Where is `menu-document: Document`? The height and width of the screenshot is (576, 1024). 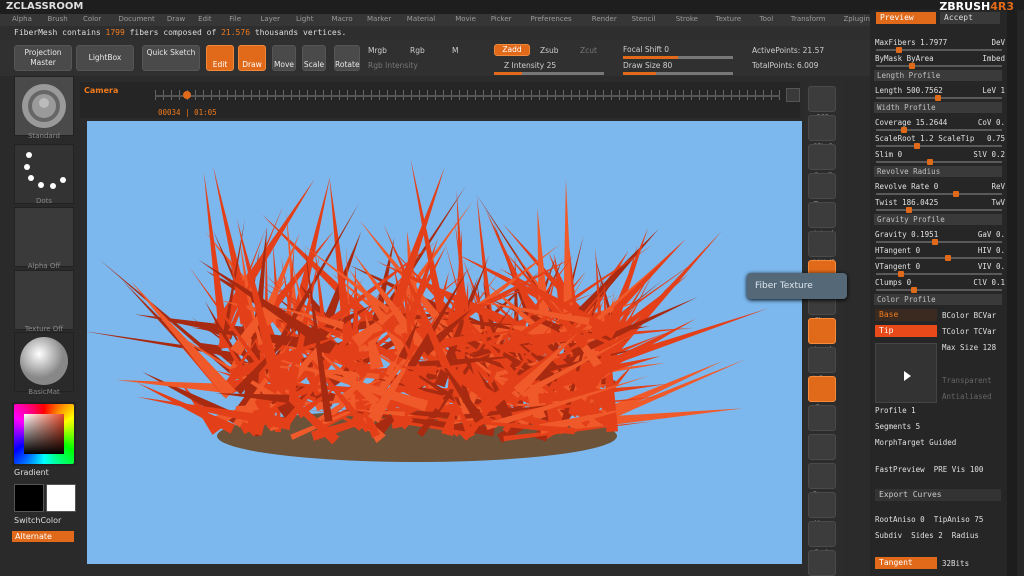 menu-document: Document is located at coordinates (137, 19).